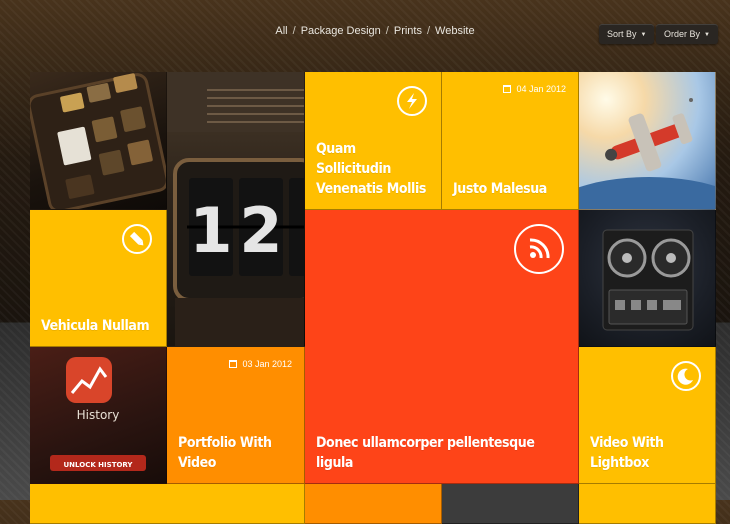  I want to click on clock-digit: 2, so click(260, 230).